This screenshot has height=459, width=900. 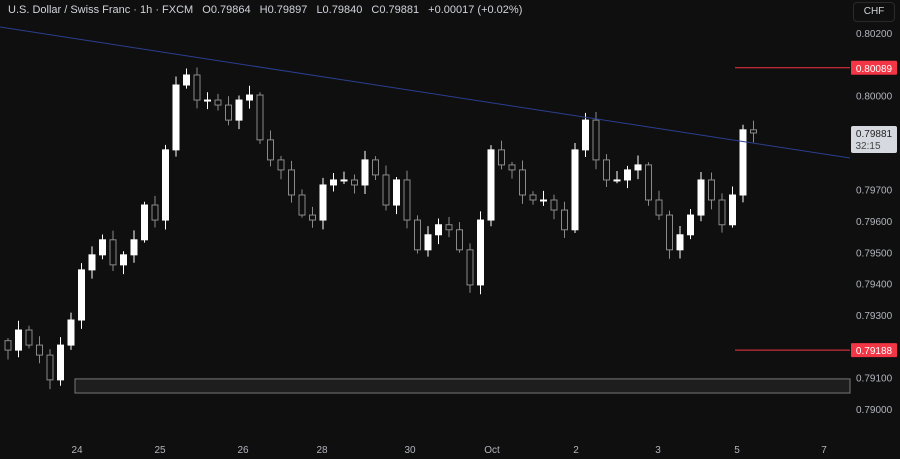 I want to click on ohlc-open: O0.79864, so click(x=226, y=10).